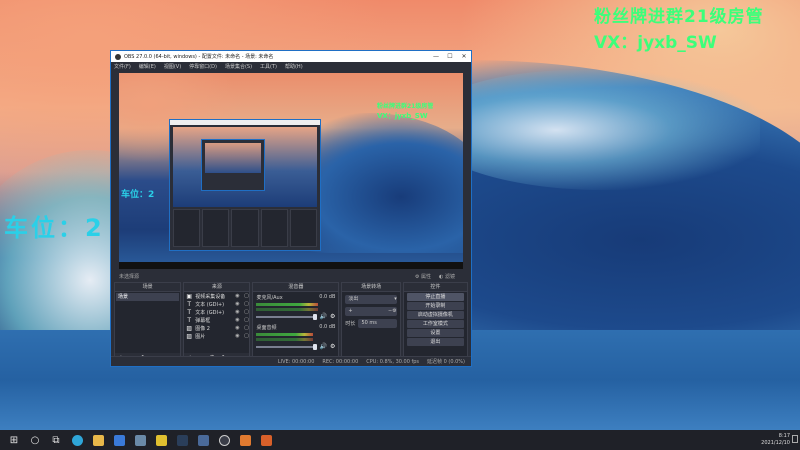 This screenshot has width=800, height=450. What do you see at coordinates (238, 66) in the screenshot?
I see `menu-scene-collection: 场景集合(S)` at bounding box center [238, 66].